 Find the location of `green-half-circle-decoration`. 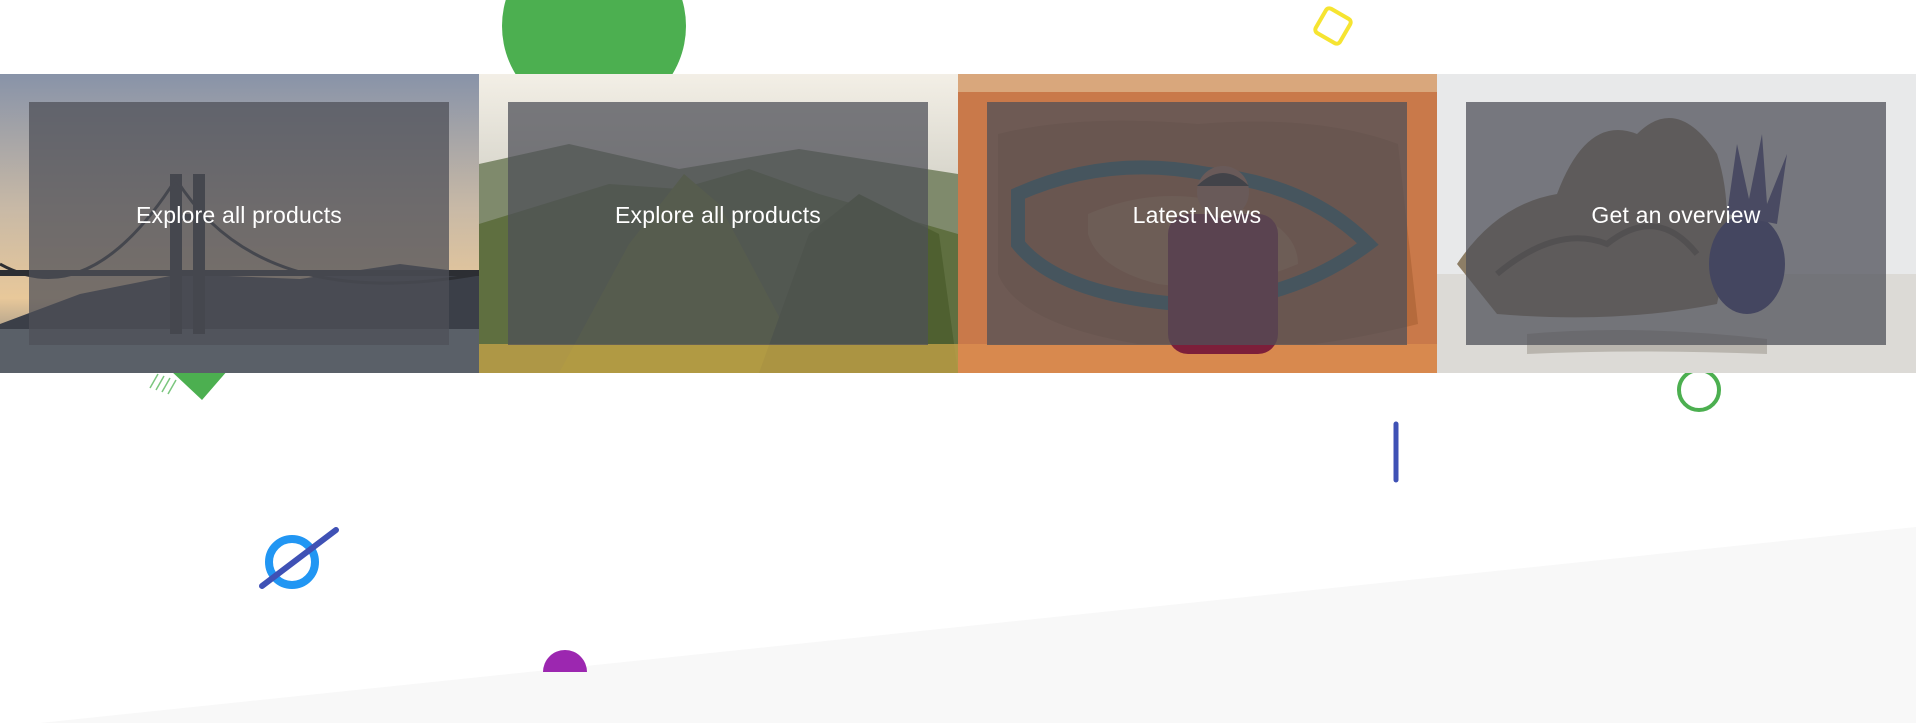

green-half-circle-decoration is located at coordinates (594, 40).